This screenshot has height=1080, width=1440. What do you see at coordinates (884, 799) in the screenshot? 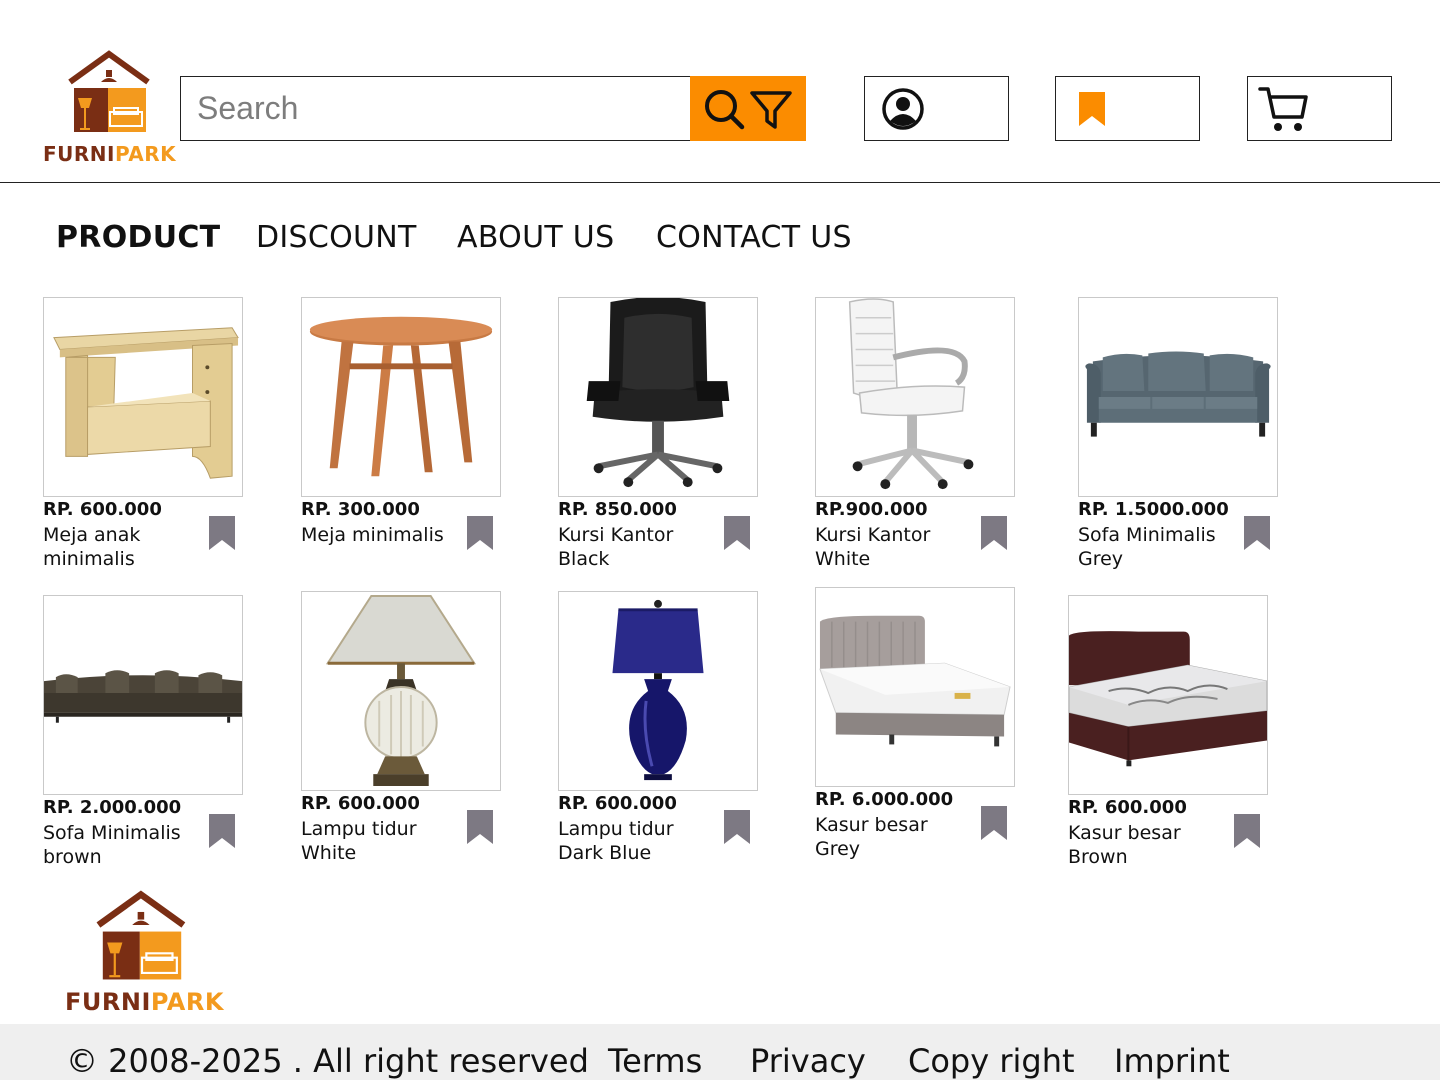
I see `product-price: RP. 6.000.000` at bounding box center [884, 799].